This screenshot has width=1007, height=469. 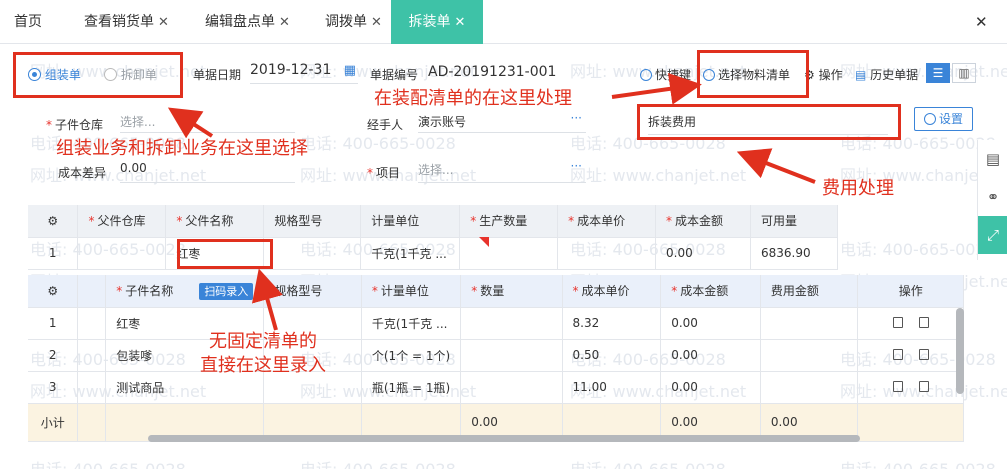 I want to click on arrow-to-fee, so click(x=776, y=166).